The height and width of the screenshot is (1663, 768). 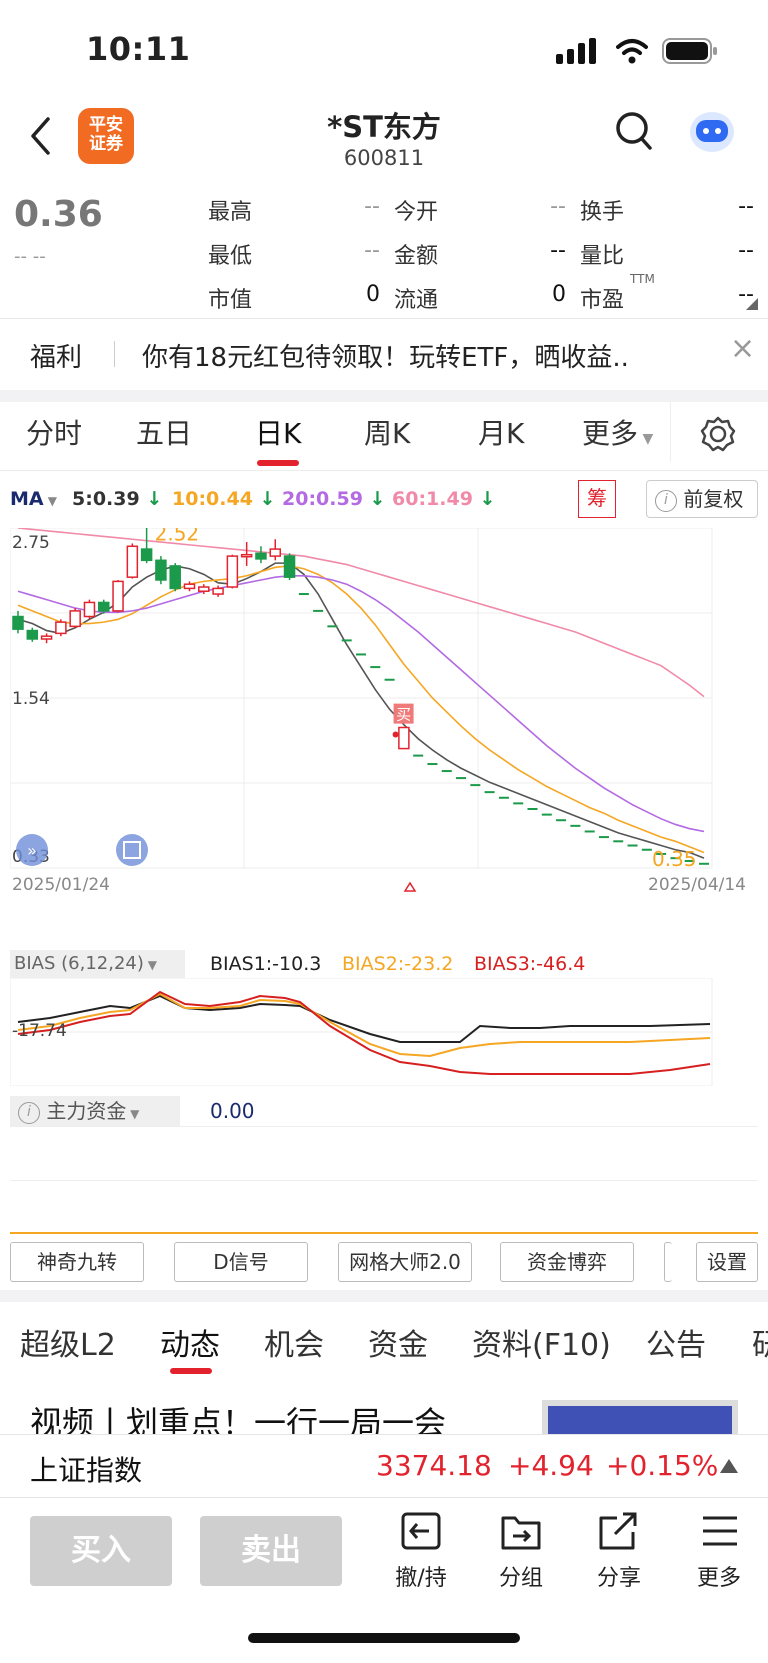 What do you see at coordinates (752, 304) in the screenshot?
I see `expand-corner-icon` at bounding box center [752, 304].